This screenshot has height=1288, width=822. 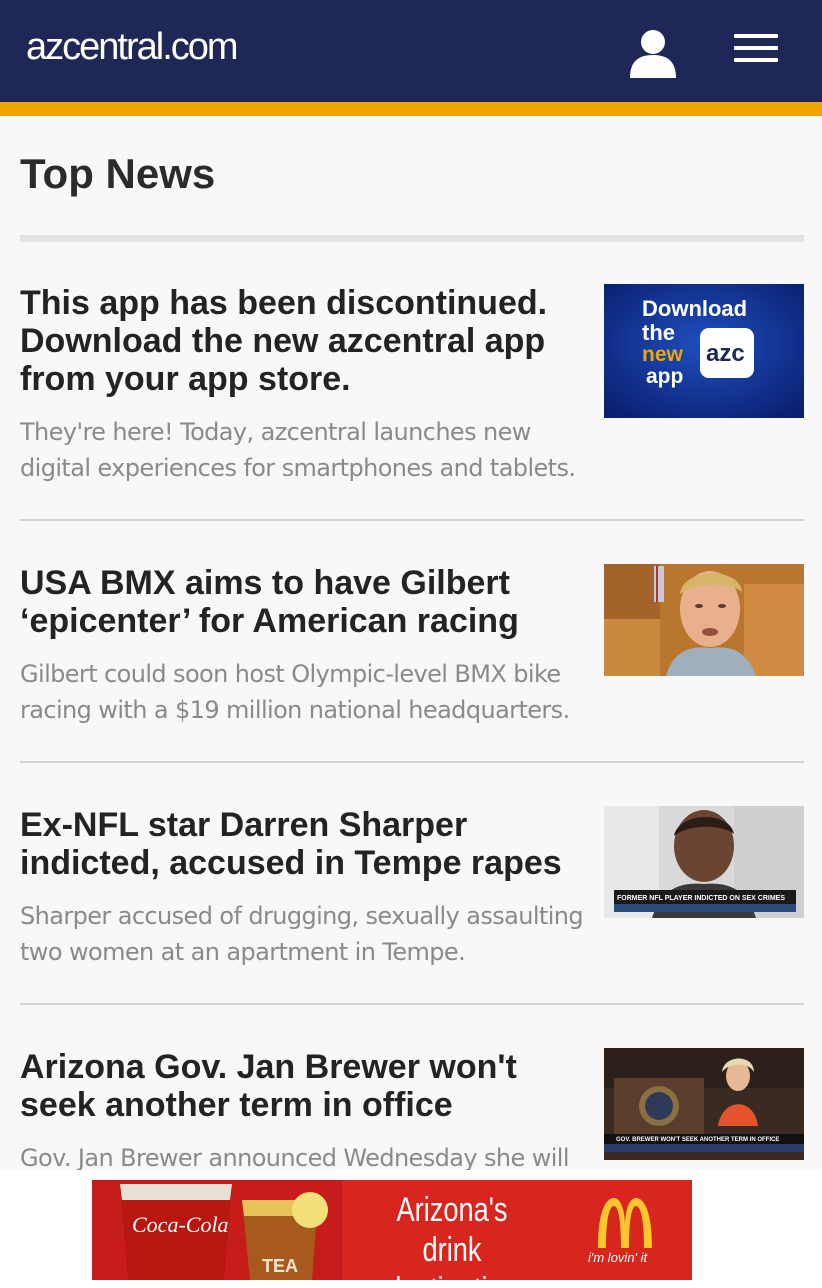 What do you see at coordinates (704, 351) in the screenshot?
I see `story-thumbnail: Download the new app azc` at bounding box center [704, 351].